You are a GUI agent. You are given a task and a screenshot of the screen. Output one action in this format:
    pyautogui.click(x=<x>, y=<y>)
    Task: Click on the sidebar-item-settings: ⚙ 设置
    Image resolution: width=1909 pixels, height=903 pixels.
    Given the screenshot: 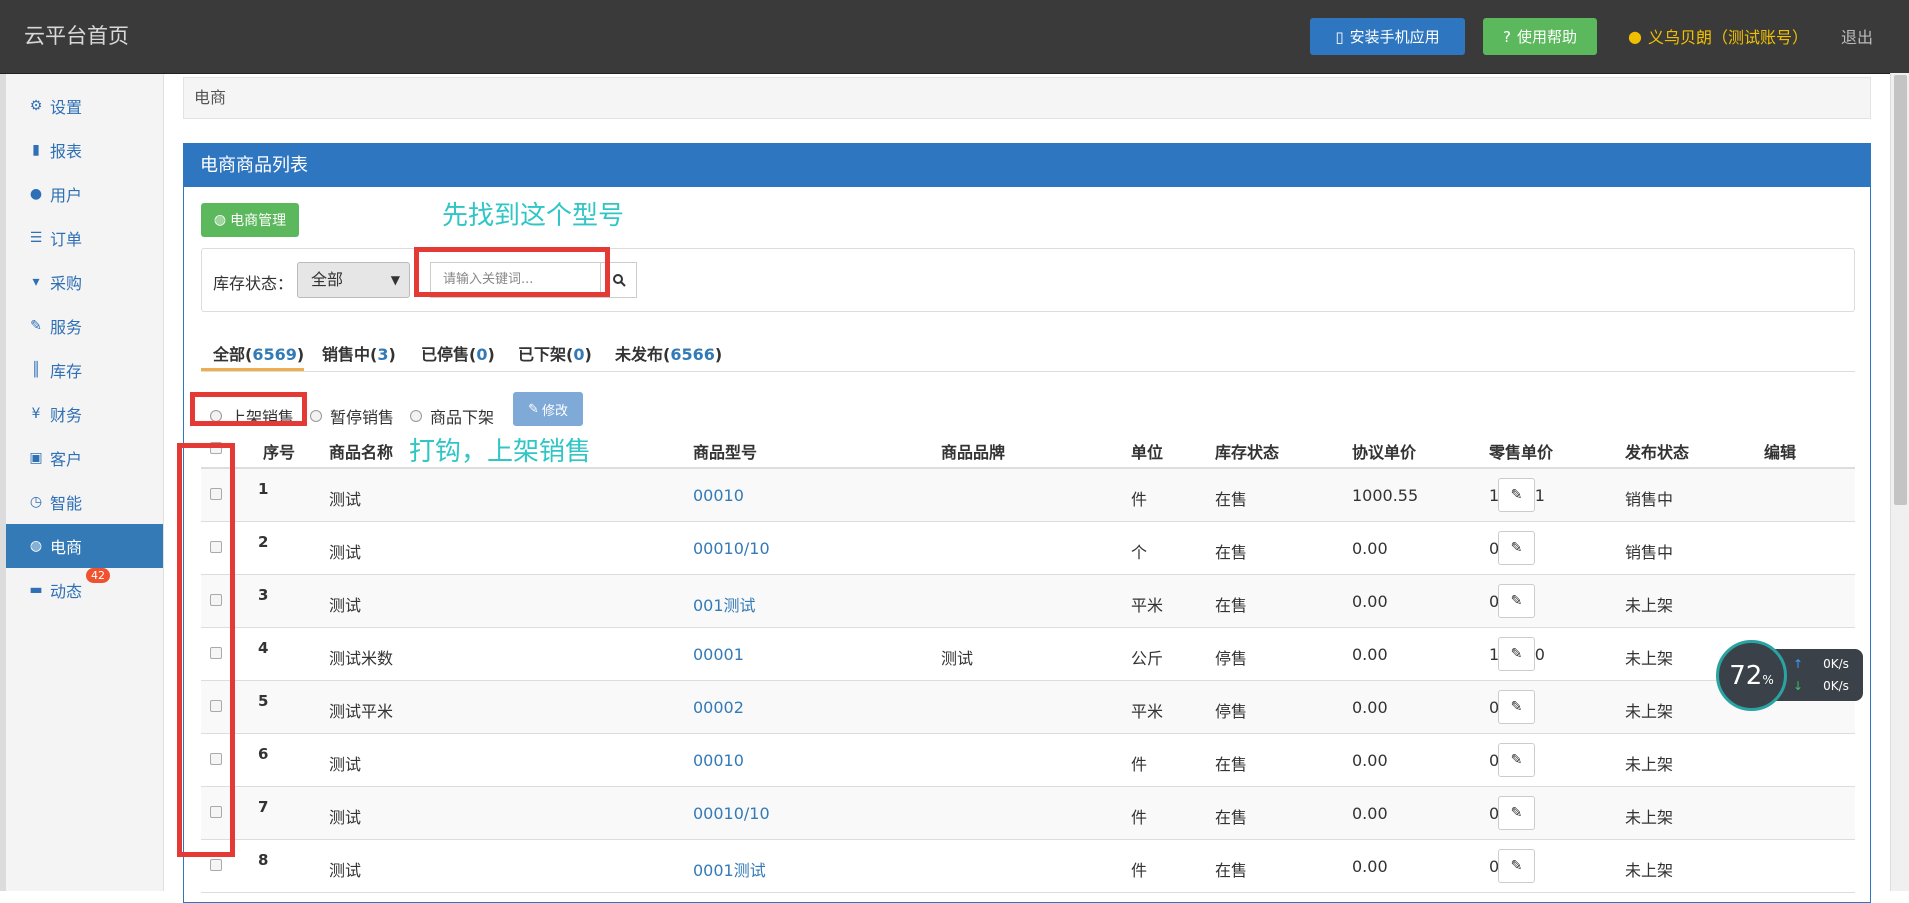 What is the action you would take?
    pyautogui.click(x=84, y=106)
    